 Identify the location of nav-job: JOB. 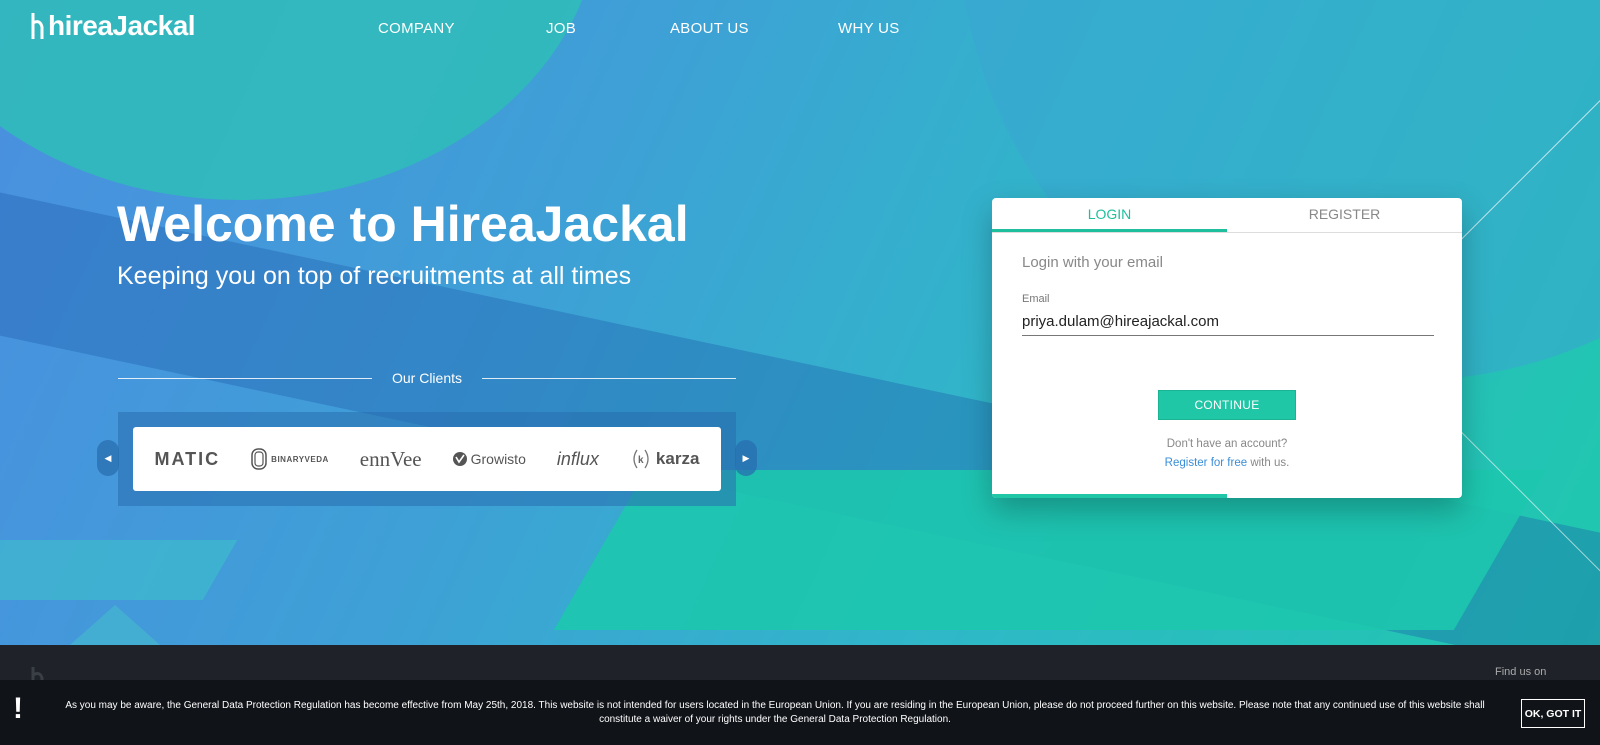
(561, 28).